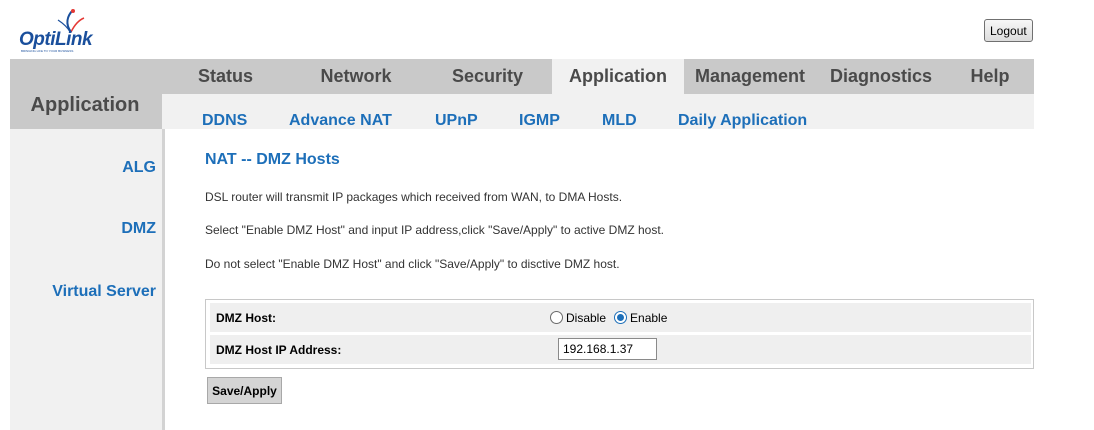 The width and height of the screenshot is (1094, 430). Describe the element at coordinates (47, 51) in the screenshot. I see `logo-tagline: BRINGING LIFE TO YOUR BUSINESS` at that location.